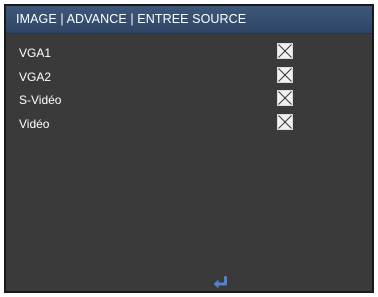 The width and height of the screenshot is (378, 297). I want to click on enter-return-icon, so click(220, 283).